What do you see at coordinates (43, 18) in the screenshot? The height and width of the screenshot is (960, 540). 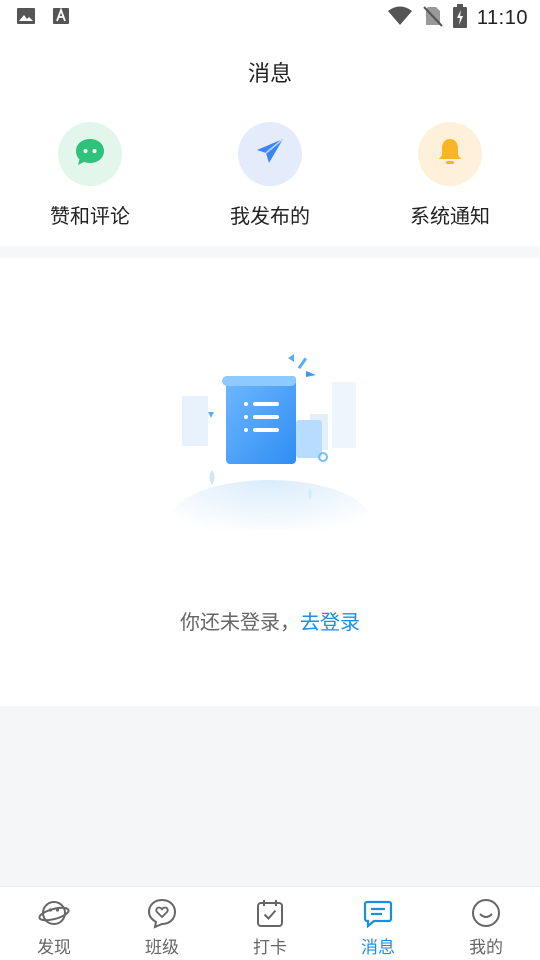 I see `status-left` at bounding box center [43, 18].